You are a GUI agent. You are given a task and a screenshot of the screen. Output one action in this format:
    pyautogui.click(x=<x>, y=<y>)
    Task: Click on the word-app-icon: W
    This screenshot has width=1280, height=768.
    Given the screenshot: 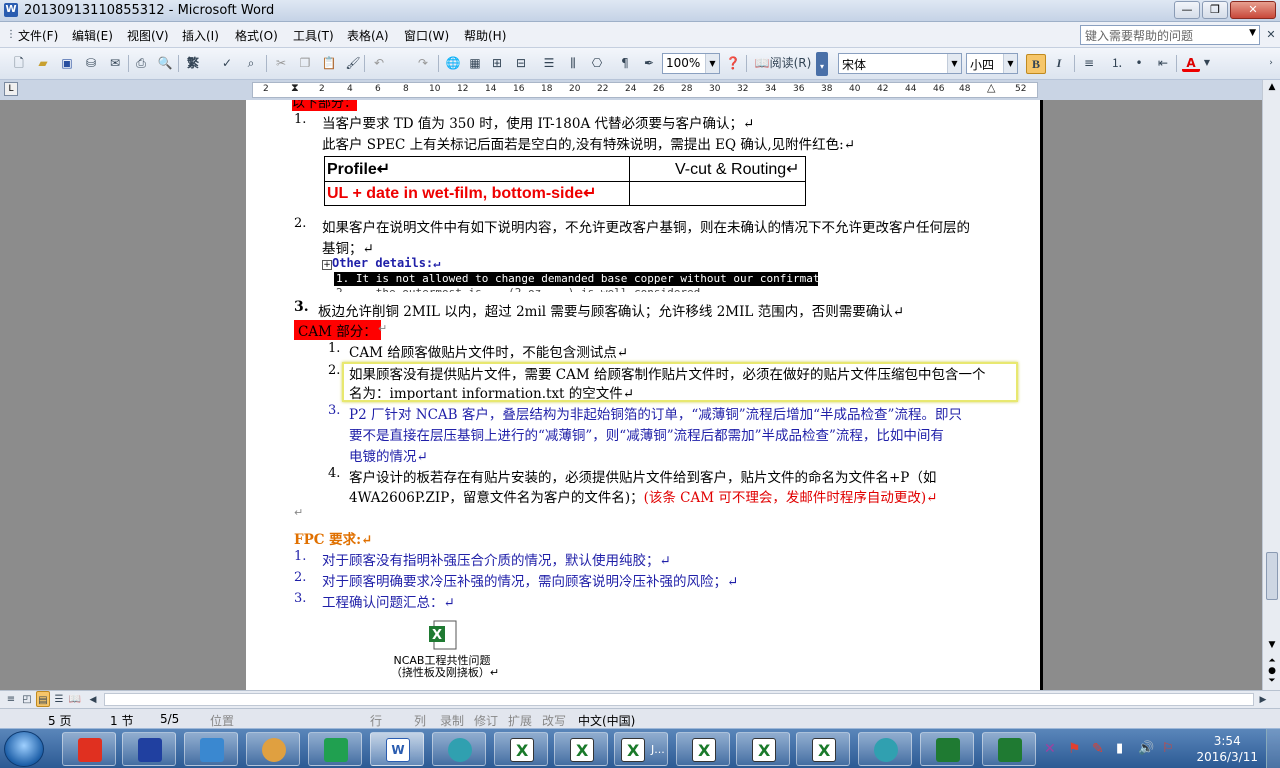 What is the action you would take?
    pyautogui.click(x=11, y=10)
    